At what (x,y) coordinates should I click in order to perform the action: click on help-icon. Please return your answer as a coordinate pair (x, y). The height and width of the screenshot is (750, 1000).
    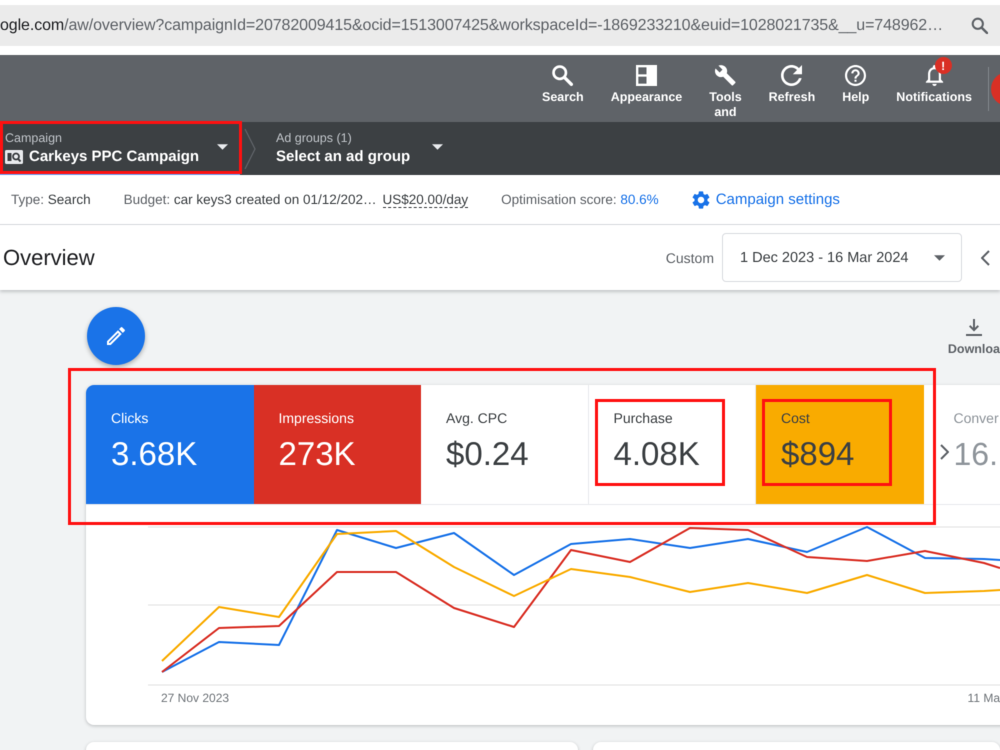
    Looking at the image, I should click on (855, 75).